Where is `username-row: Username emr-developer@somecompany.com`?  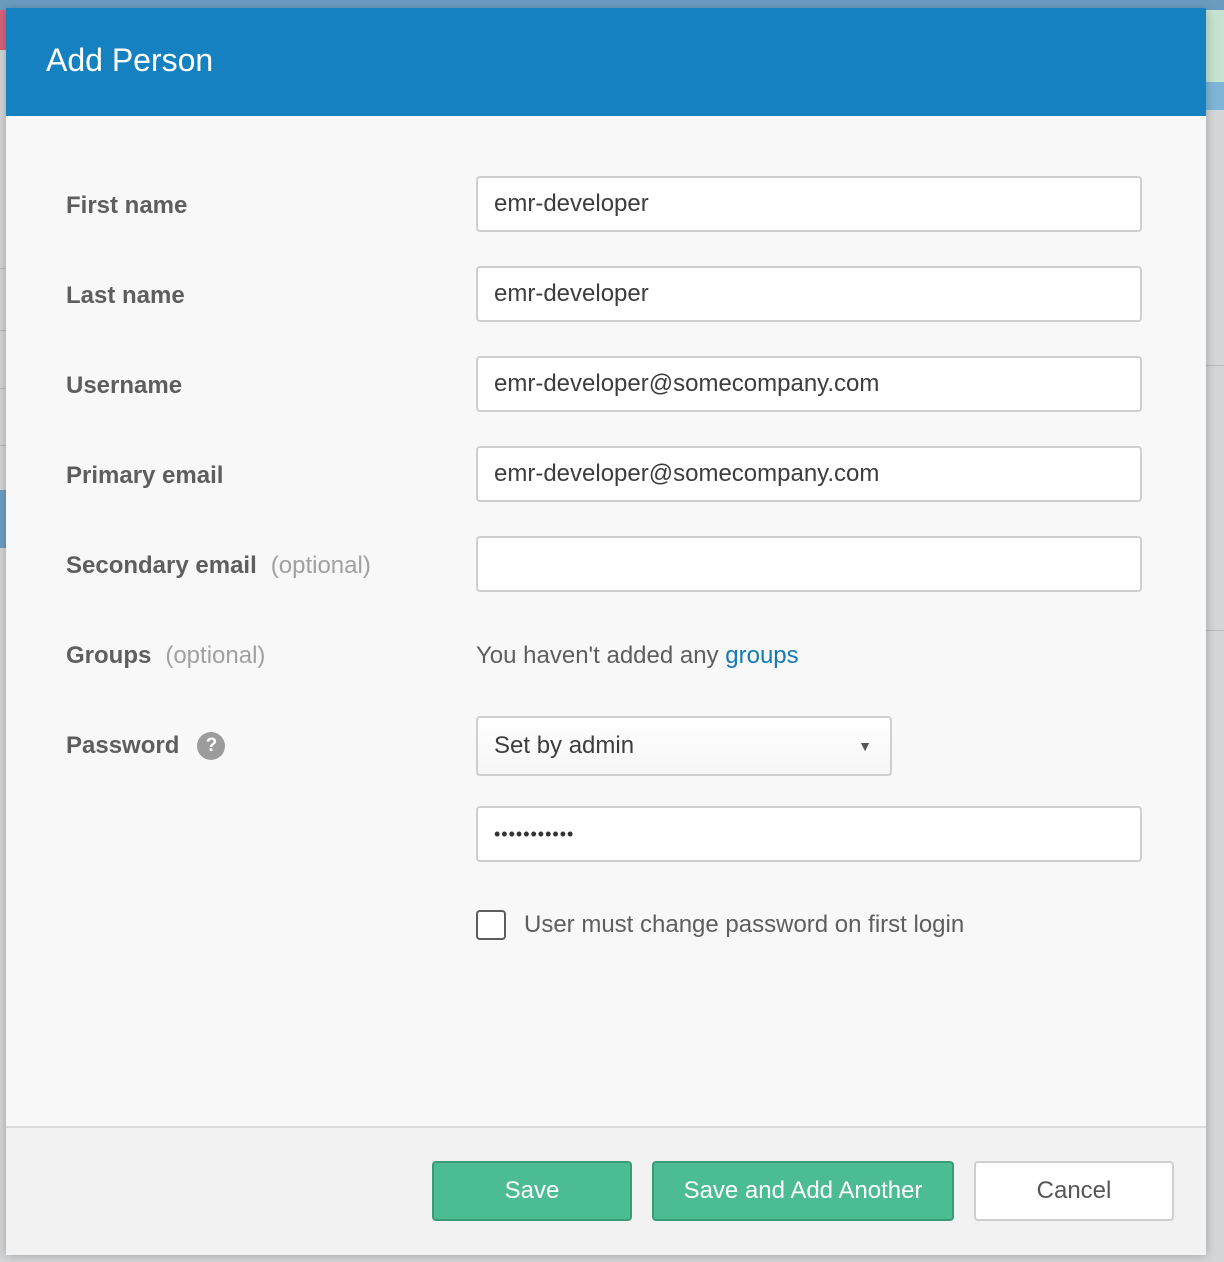
username-row: Username emr-developer@somecompany.com is located at coordinates (606, 386).